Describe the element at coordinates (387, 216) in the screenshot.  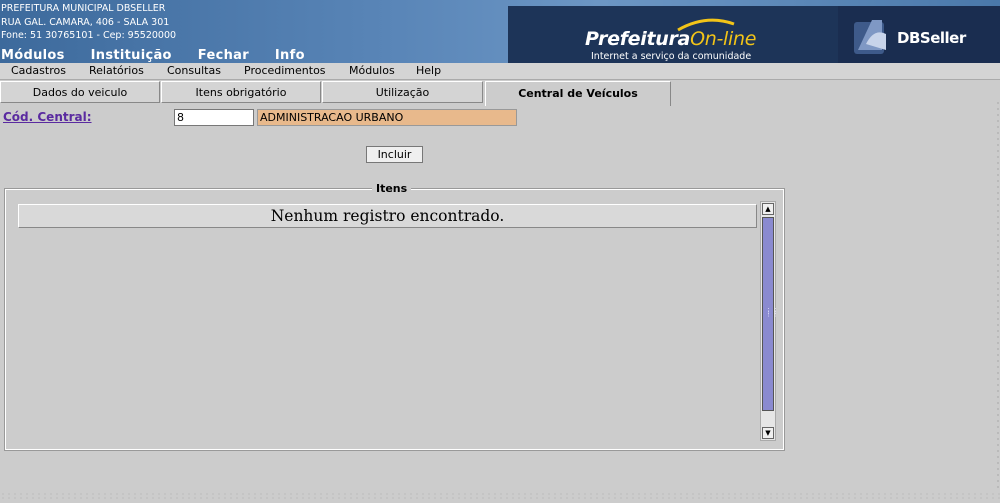
I see `empty-grid-message: Nenhum registro encontrado.` at that location.